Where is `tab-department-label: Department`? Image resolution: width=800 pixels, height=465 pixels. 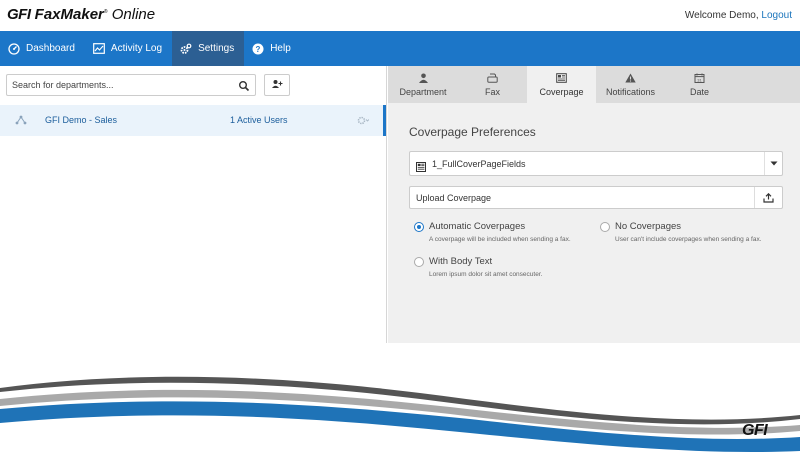
tab-department-label: Department is located at coordinates (423, 91).